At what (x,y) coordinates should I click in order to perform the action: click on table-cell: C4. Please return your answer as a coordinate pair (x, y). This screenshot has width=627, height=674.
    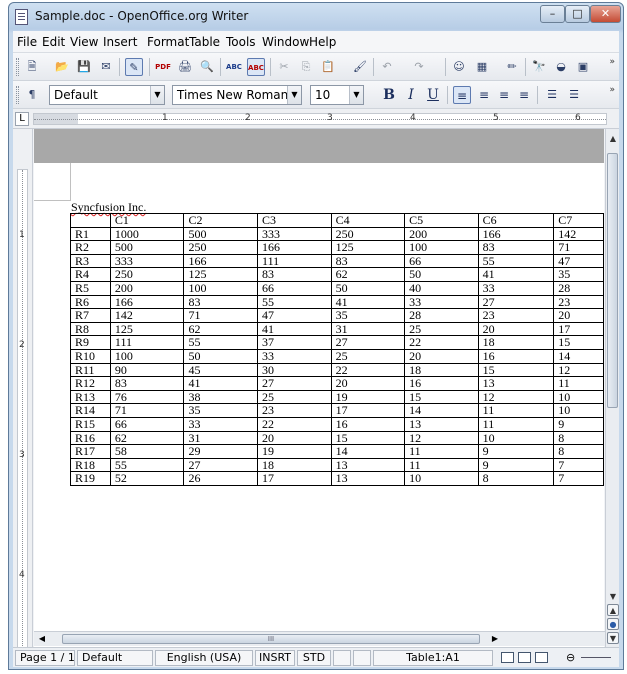
    Looking at the image, I should click on (368, 220).